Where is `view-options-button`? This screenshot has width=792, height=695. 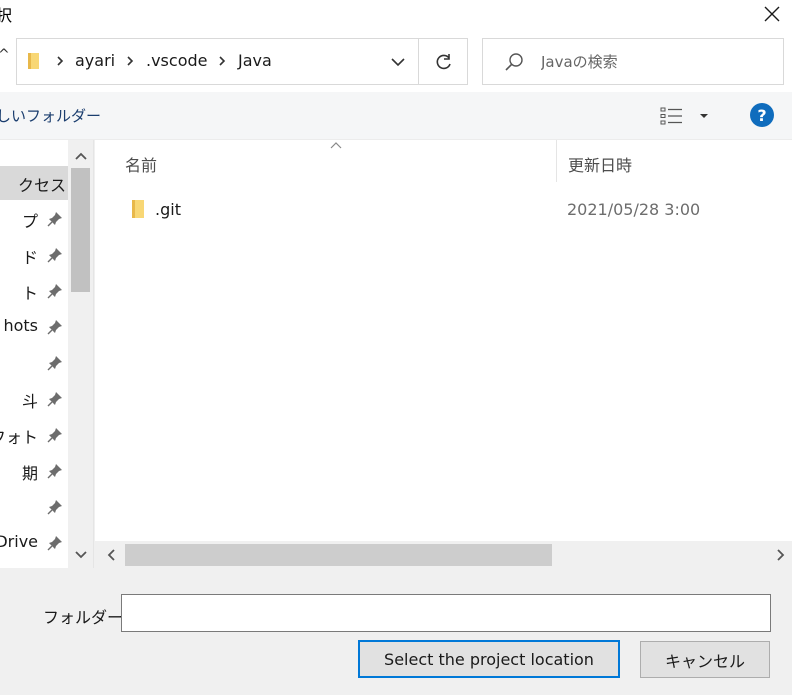
view-options-button is located at coordinates (686, 116).